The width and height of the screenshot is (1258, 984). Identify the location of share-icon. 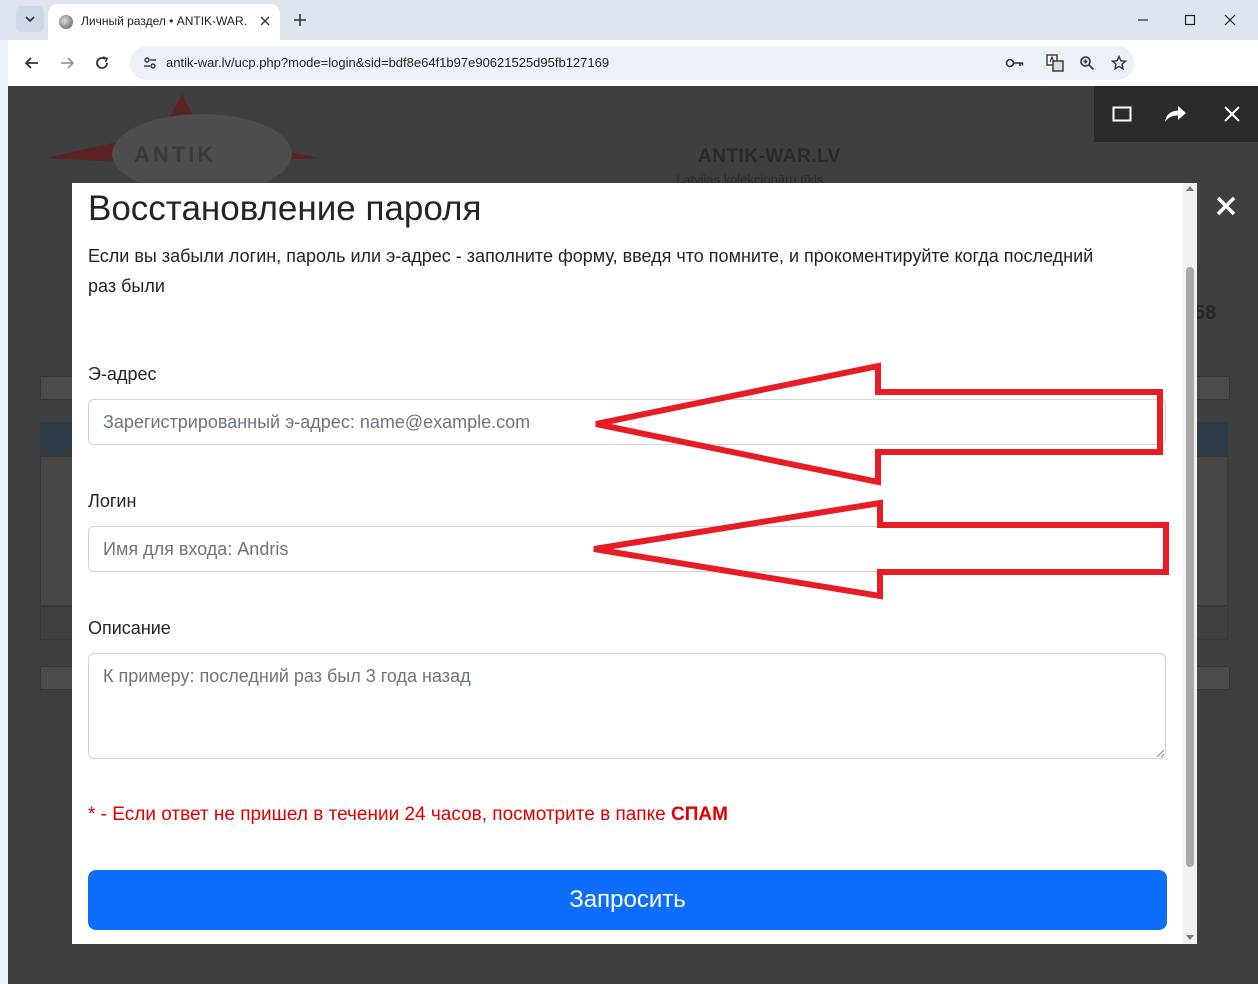
(1175, 114).